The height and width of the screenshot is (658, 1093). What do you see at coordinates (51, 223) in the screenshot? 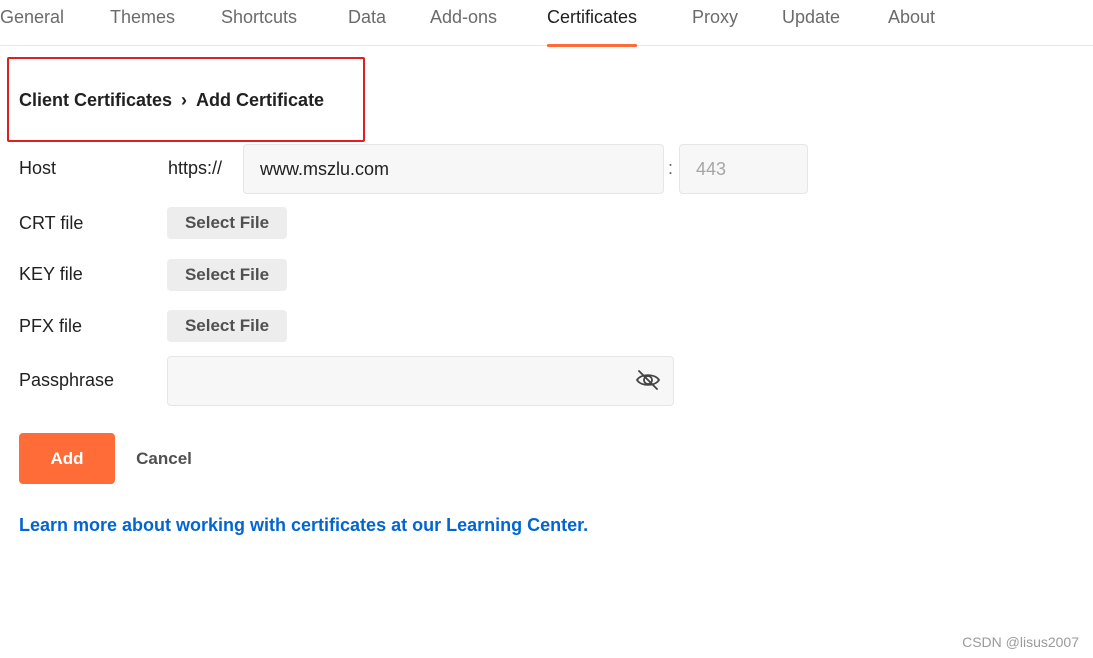
I see `crt-file-label: CRT file` at bounding box center [51, 223].